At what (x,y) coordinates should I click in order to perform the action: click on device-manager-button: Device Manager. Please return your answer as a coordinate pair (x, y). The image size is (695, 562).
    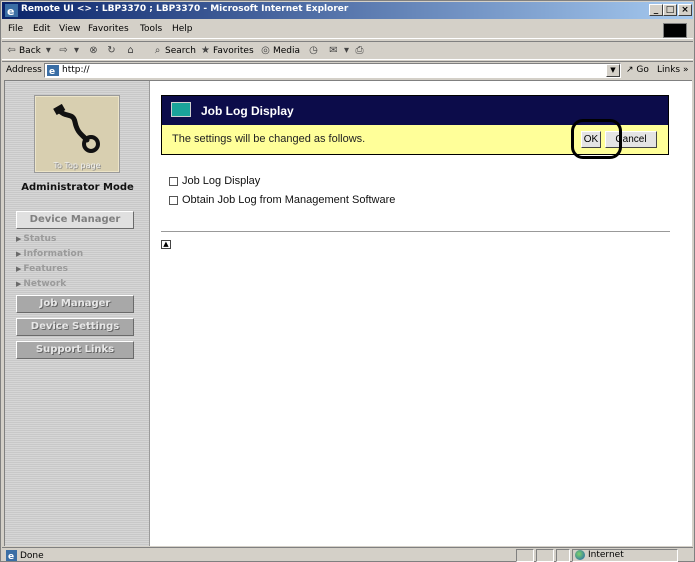
    Looking at the image, I should click on (75, 220).